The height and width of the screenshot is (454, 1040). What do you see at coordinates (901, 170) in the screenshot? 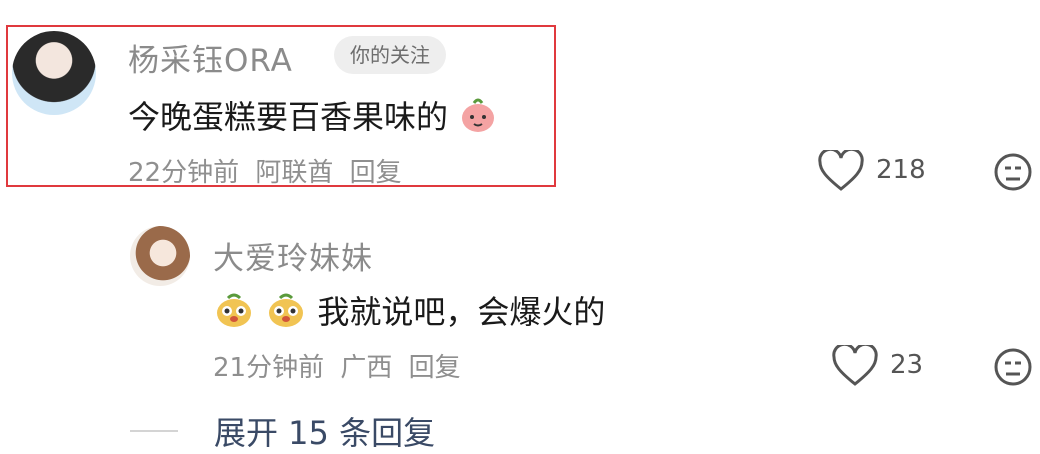
I see `like-count: 218` at bounding box center [901, 170].